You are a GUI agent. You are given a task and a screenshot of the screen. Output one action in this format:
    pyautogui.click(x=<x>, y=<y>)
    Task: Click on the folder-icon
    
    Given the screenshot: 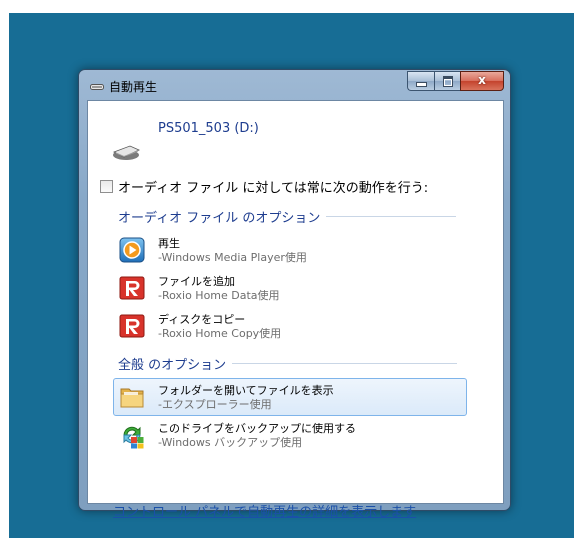 What is the action you would take?
    pyautogui.click(x=132, y=398)
    